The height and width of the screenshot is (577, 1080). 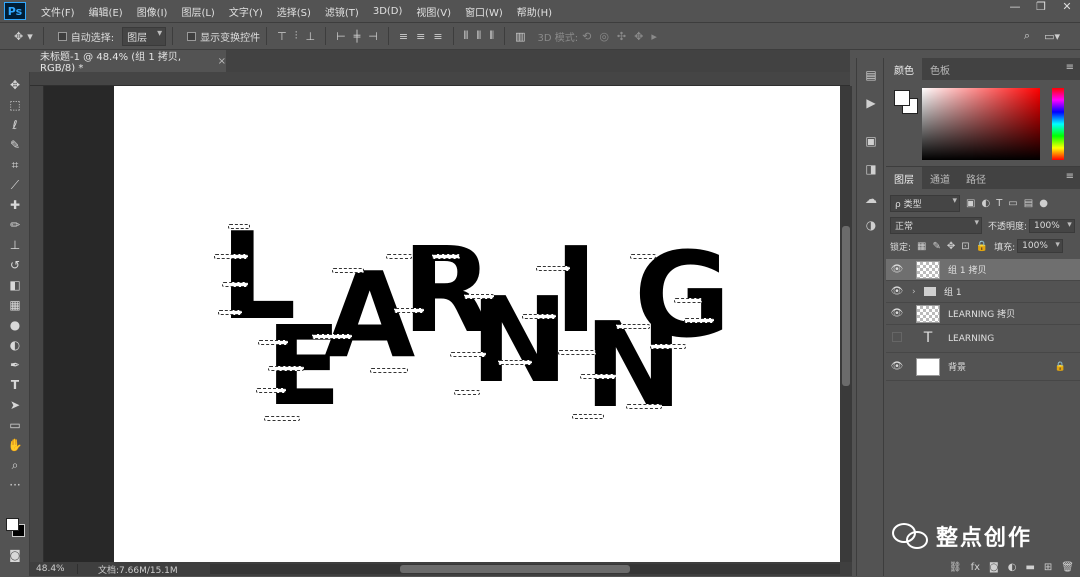 What do you see at coordinates (982, 246) in the screenshot?
I see `lock-all-icon: 🔒` at bounding box center [982, 246].